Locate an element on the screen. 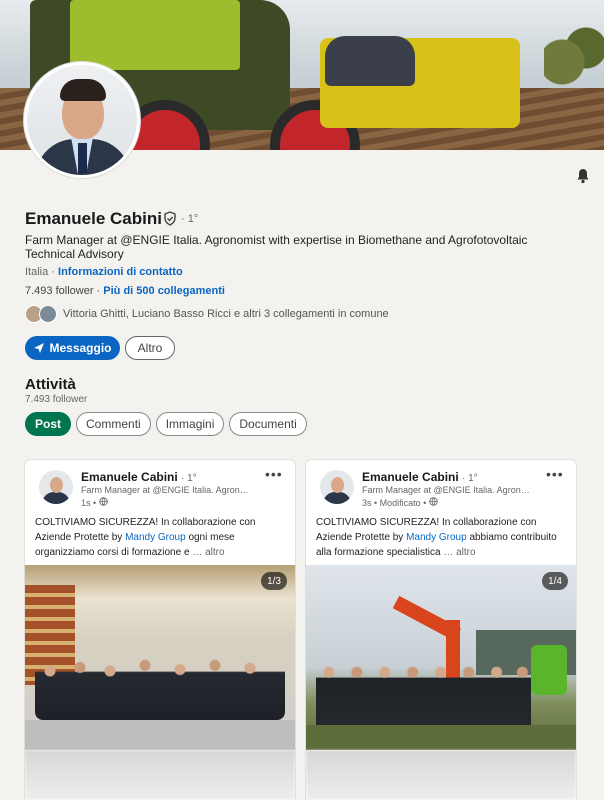  activity-title: Attività is located at coordinates (50, 384).